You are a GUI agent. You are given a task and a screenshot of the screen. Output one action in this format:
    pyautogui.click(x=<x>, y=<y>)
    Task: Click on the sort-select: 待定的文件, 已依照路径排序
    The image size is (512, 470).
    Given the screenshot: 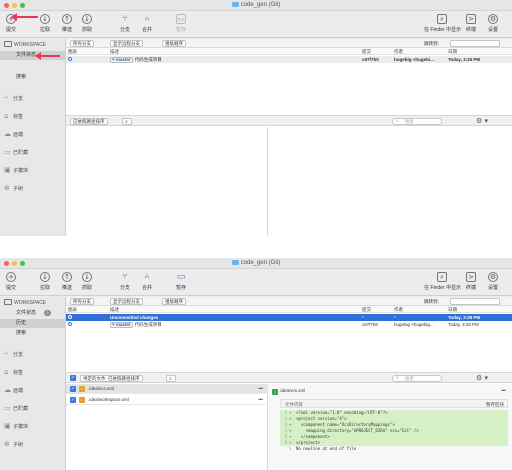 What is the action you would take?
    pyautogui.click(x=111, y=378)
    